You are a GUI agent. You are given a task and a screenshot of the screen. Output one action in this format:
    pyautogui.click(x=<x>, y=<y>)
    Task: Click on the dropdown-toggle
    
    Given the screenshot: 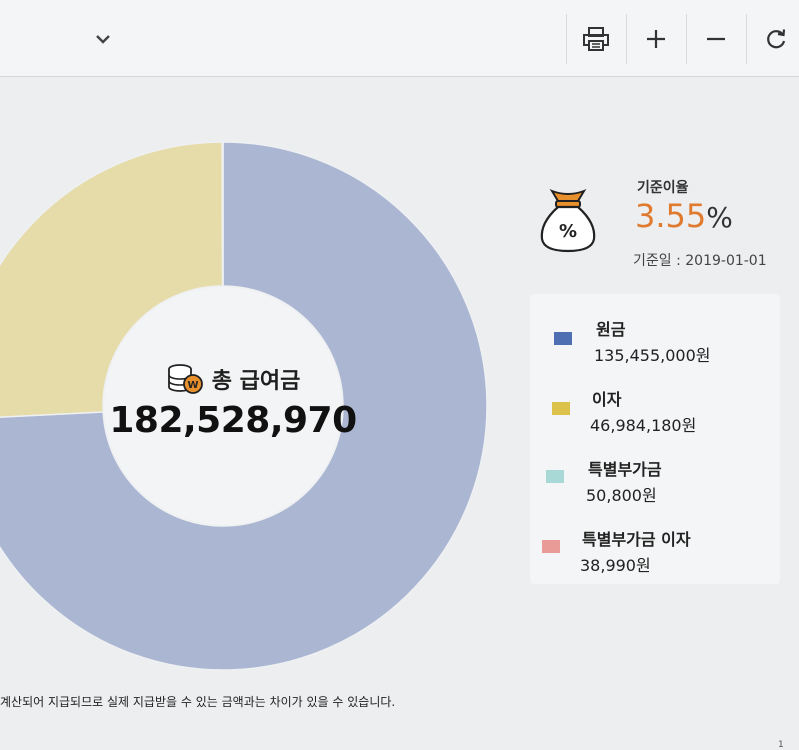 What is the action you would take?
    pyautogui.click(x=103, y=39)
    